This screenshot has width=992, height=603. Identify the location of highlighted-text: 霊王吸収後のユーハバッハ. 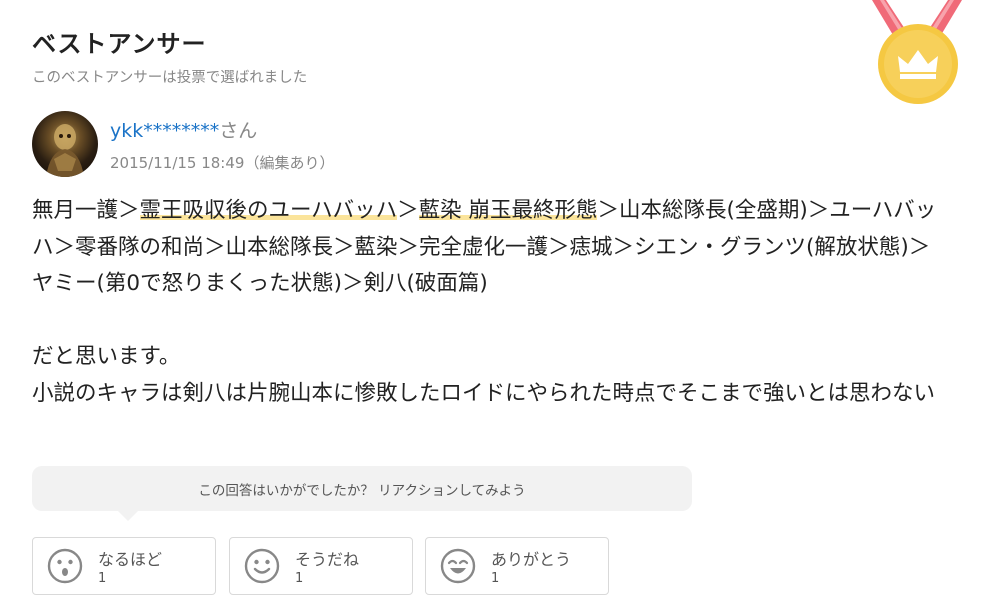
(268, 210).